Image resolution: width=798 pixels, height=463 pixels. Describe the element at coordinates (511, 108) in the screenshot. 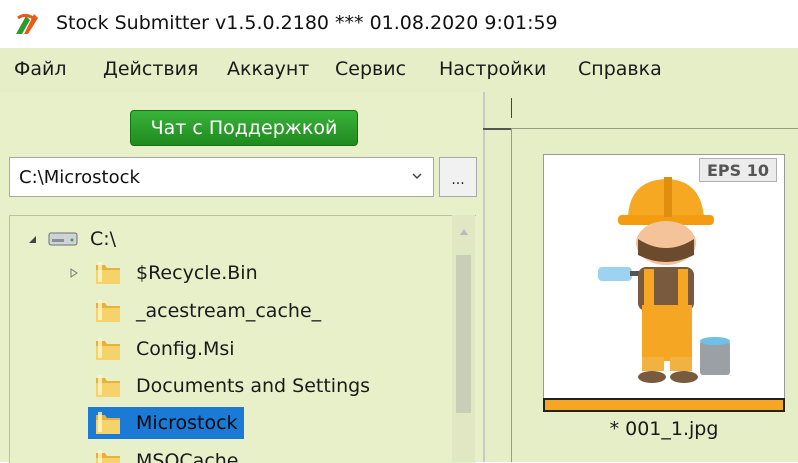

I see `splitter-marker` at that location.